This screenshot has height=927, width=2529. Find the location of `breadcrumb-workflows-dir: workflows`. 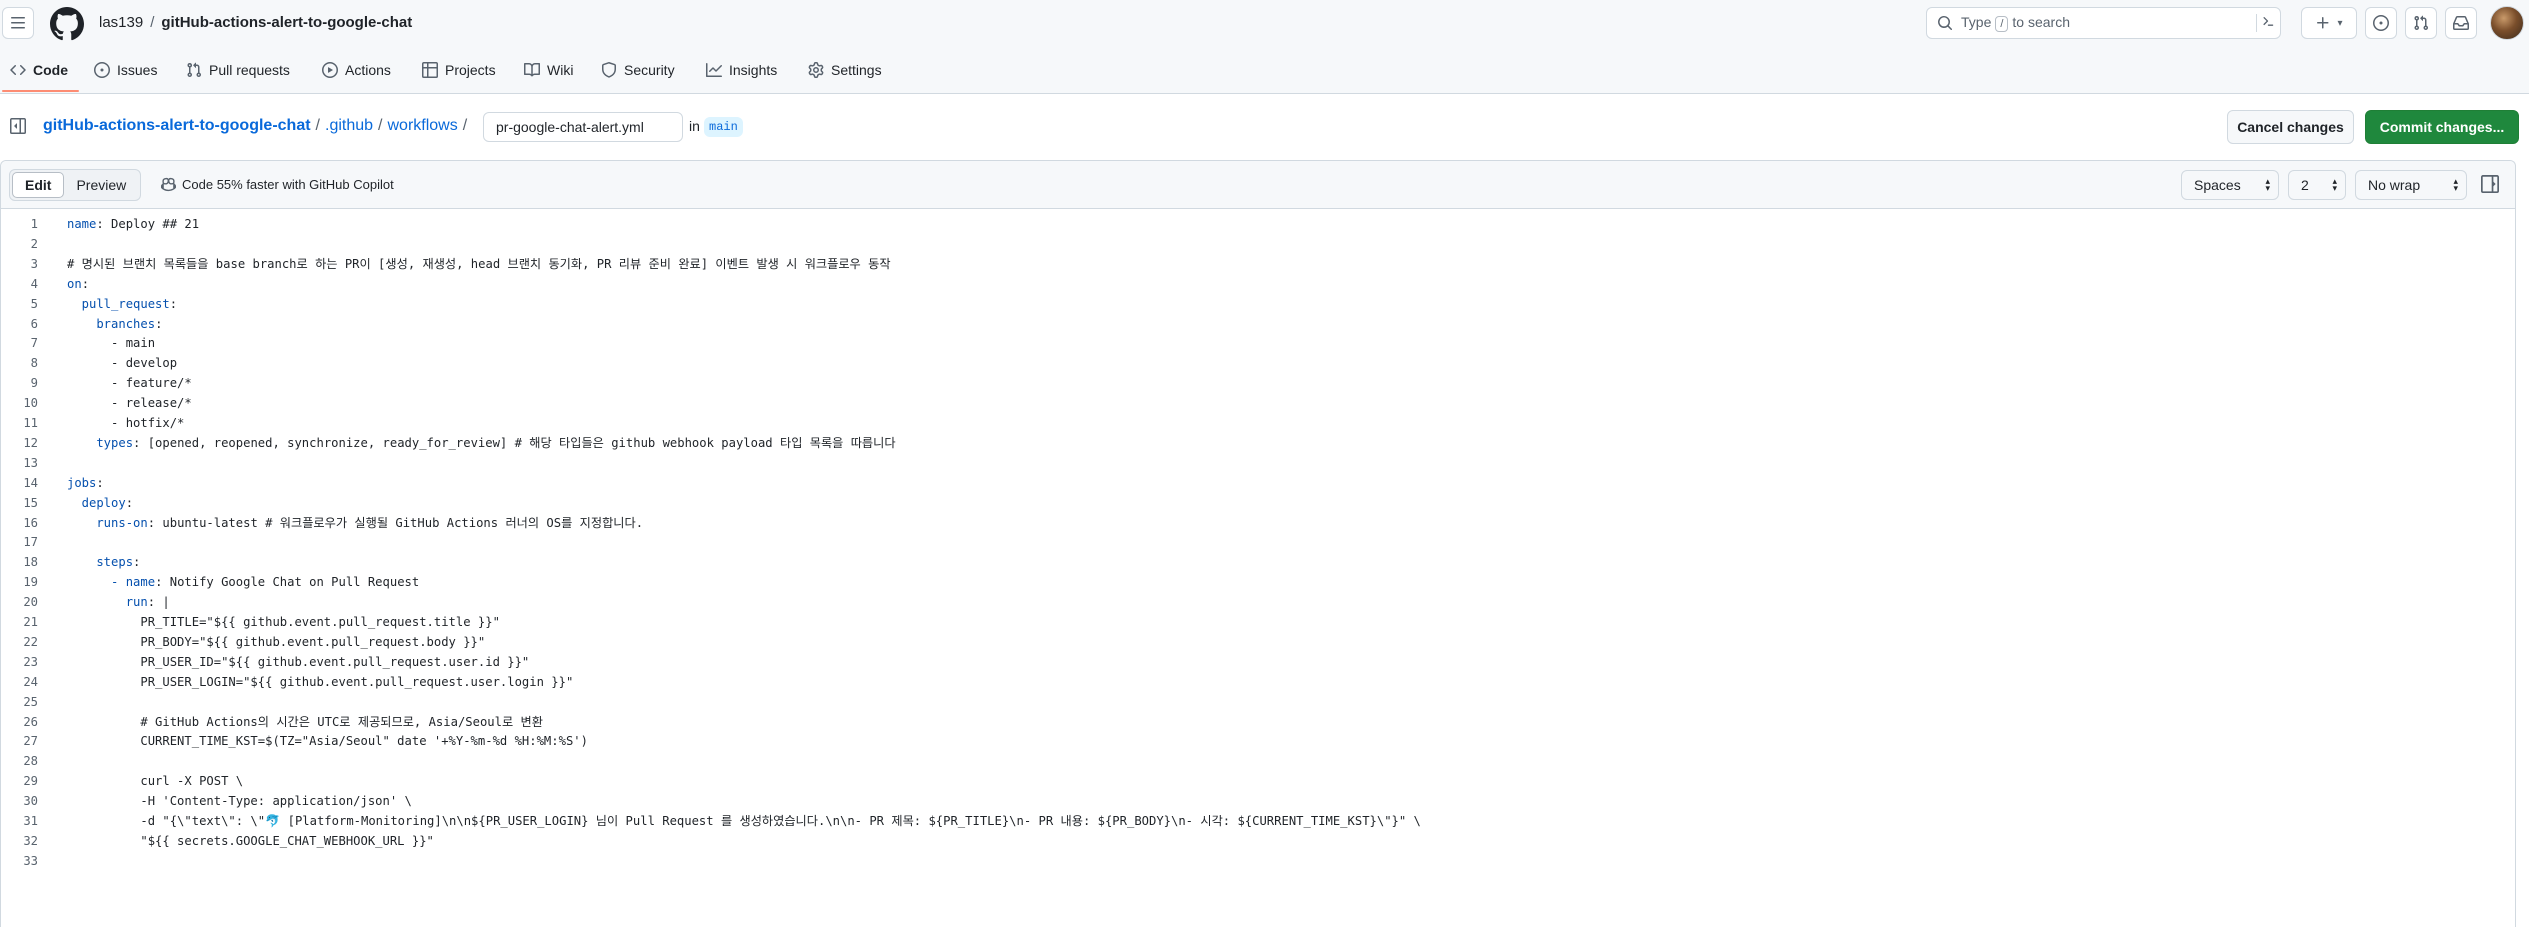

breadcrumb-workflows-dir: workflows is located at coordinates (423, 126).